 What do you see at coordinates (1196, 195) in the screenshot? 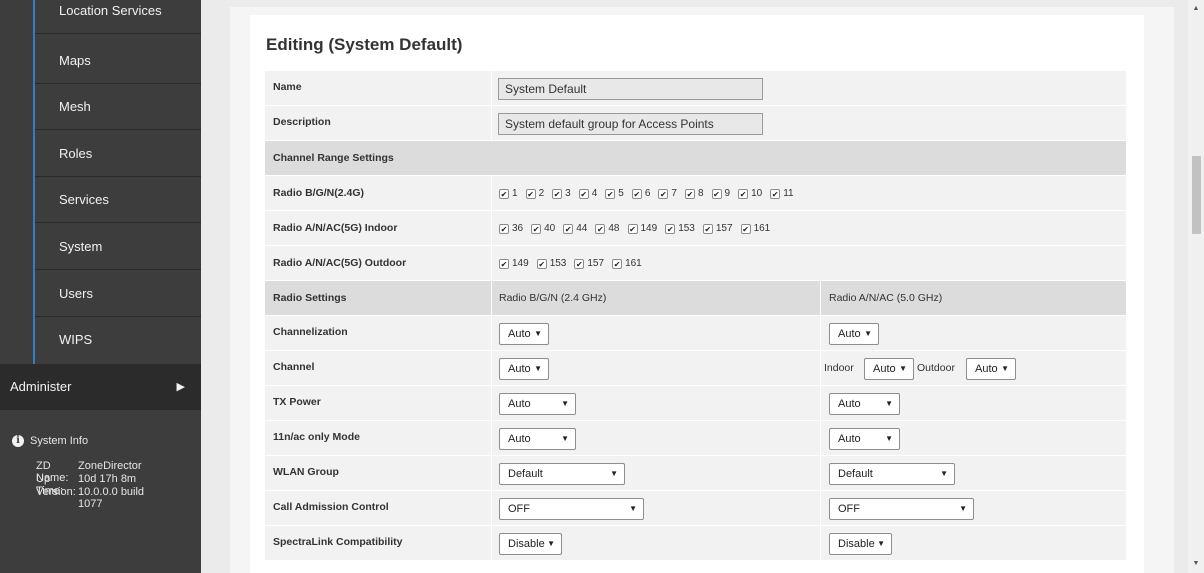
I see `scrollbar-thumb` at bounding box center [1196, 195].